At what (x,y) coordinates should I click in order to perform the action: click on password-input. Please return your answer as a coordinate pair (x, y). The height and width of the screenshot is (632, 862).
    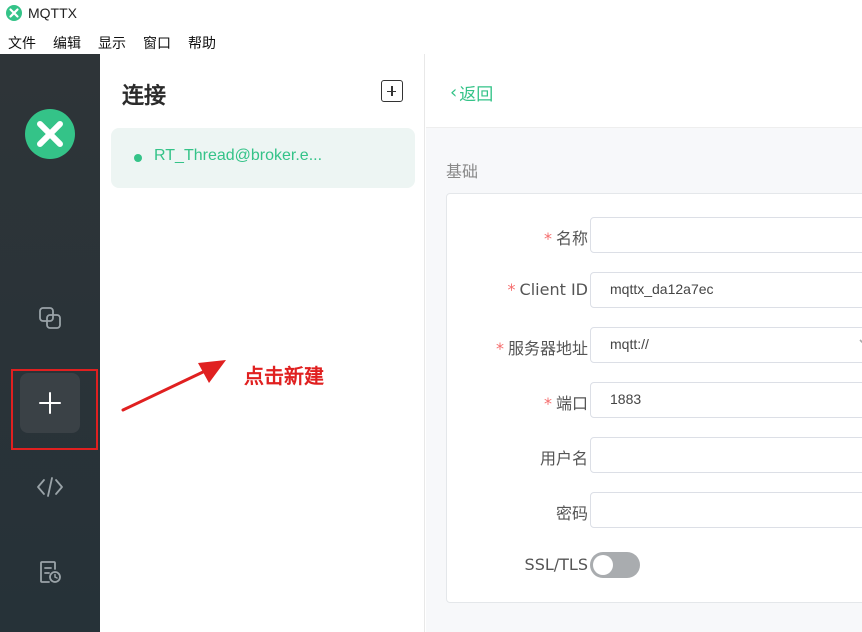
    Looking at the image, I should click on (726, 510).